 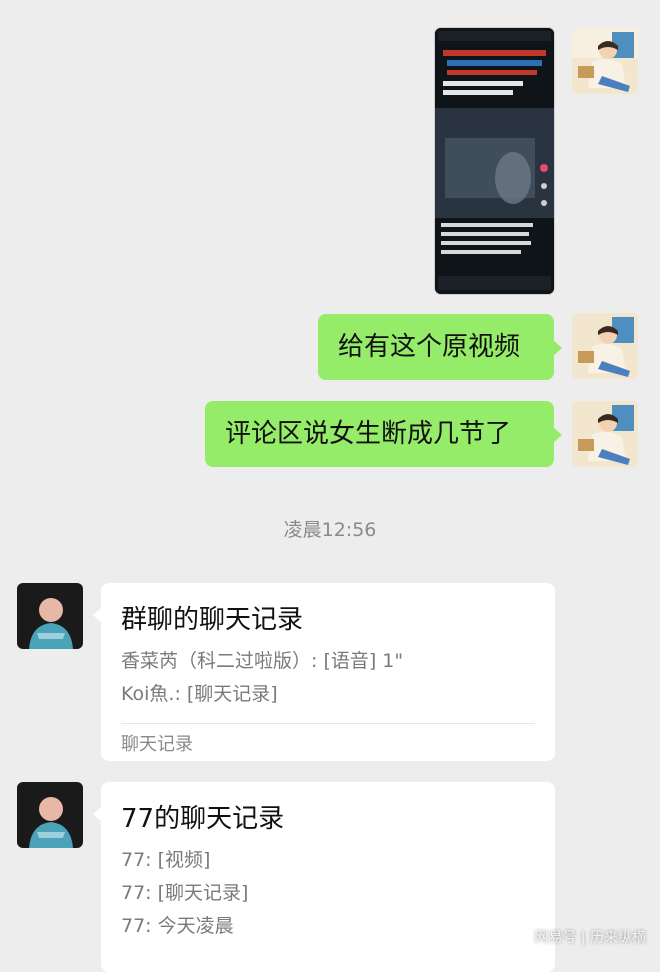 What do you see at coordinates (330, 530) in the screenshot?
I see `chat-timestamp: 凌晨12:56` at bounding box center [330, 530].